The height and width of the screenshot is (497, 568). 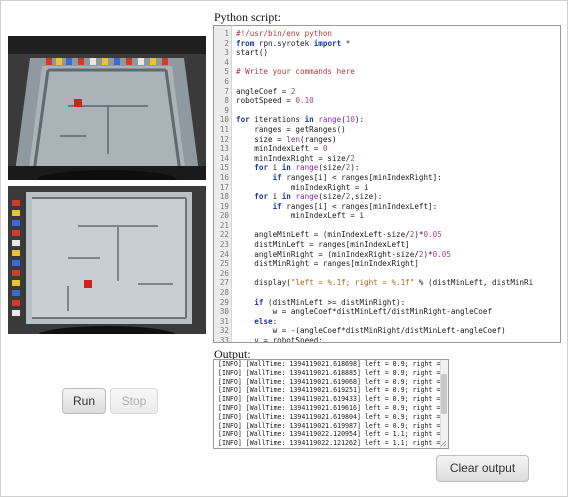 What do you see at coordinates (266, 91) in the screenshot?
I see `code-text: angleCoef = 2` at bounding box center [266, 91].